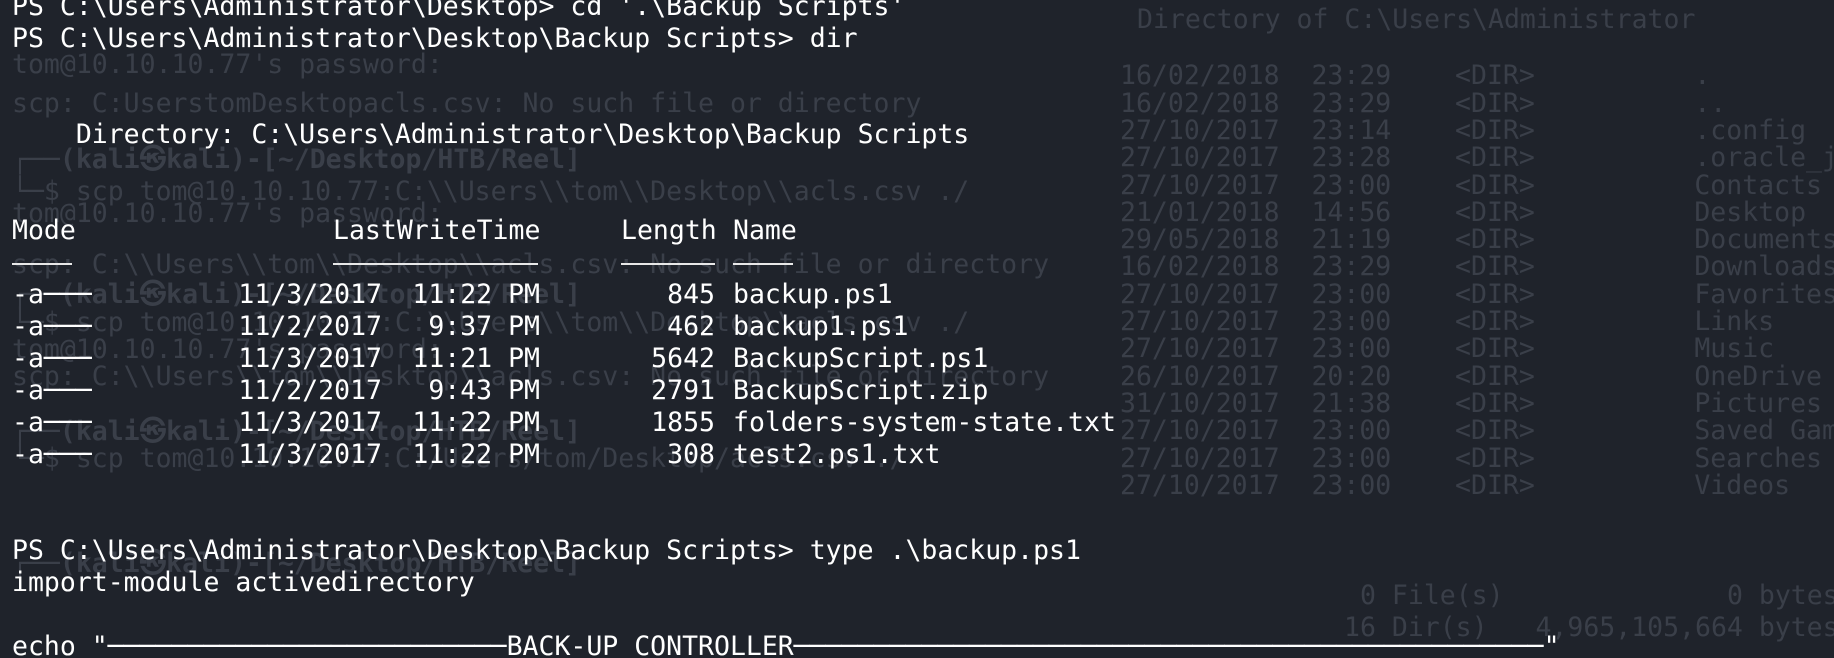  Describe the element at coordinates (837, 454) in the screenshot. I see `file-name: test2.ps1.txt` at that location.